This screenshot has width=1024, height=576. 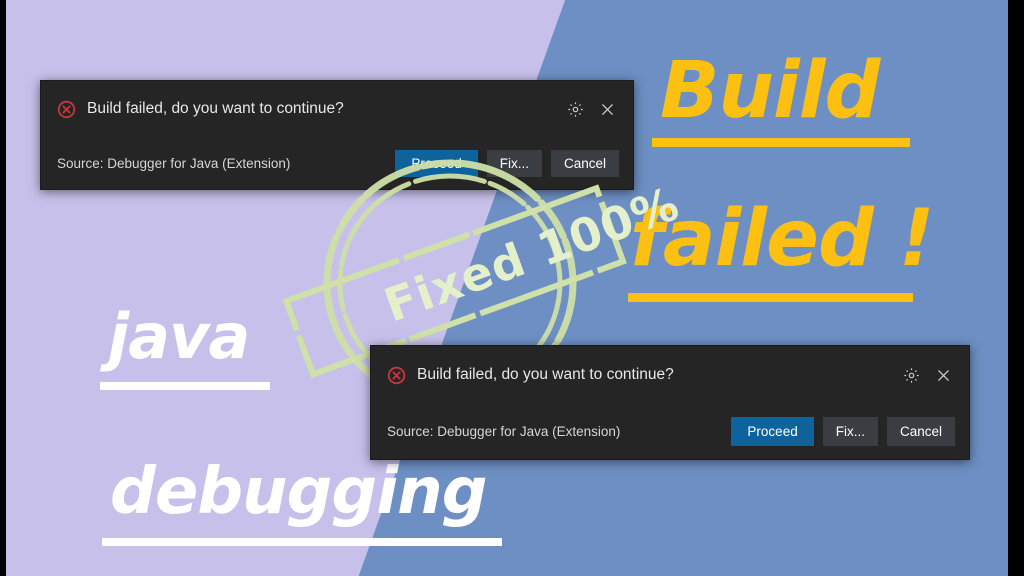 What do you see at coordinates (3, 288) in the screenshot?
I see `frame-border-left` at bounding box center [3, 288].